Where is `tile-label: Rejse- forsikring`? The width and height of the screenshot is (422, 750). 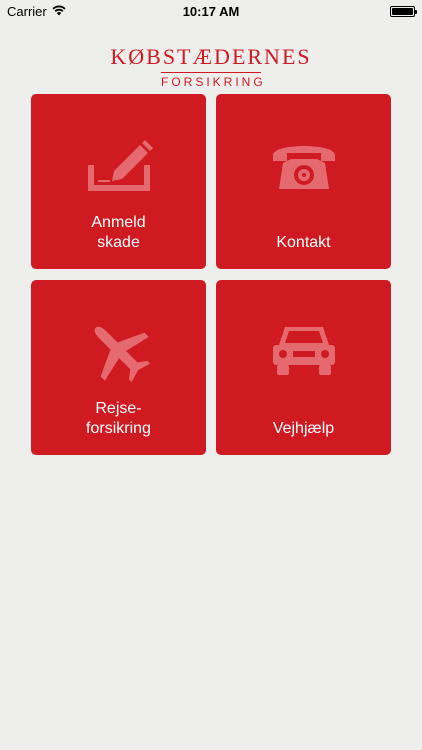 tile-label: Rejse- forsikring is located at coordinates (118, 418).